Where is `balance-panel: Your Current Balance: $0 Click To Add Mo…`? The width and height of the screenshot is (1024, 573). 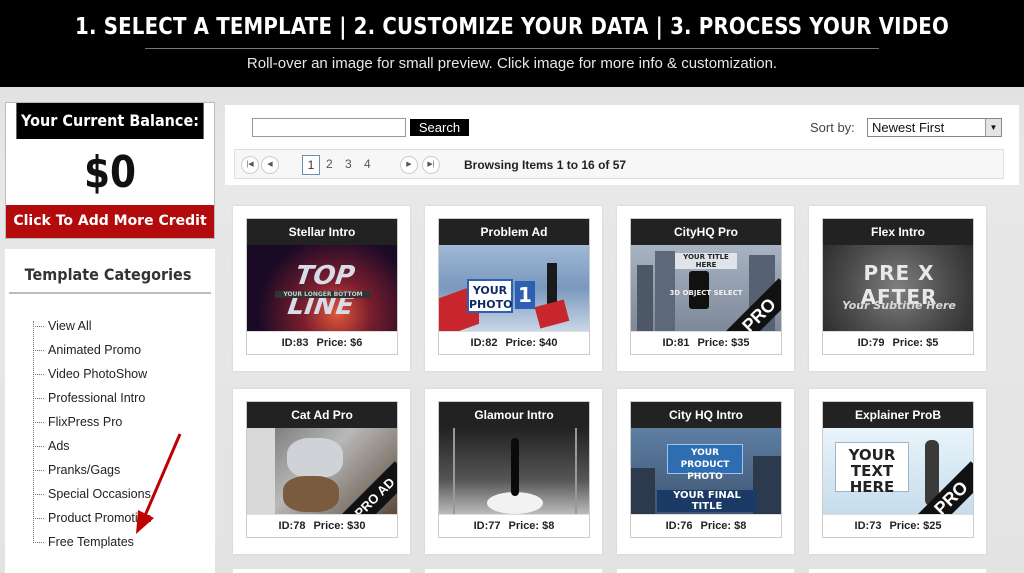
balance-panel: Your Current Balance: $0 Click To Add Mo… is located at coordinates (110, 170).